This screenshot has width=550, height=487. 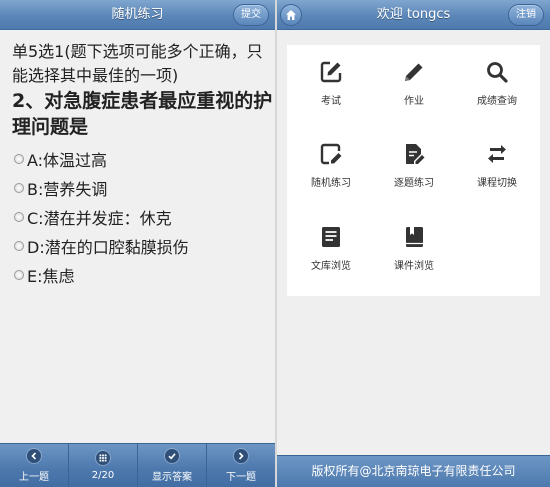 I want to click on menu-label: 课件浏览, so click(x=414, y=266).